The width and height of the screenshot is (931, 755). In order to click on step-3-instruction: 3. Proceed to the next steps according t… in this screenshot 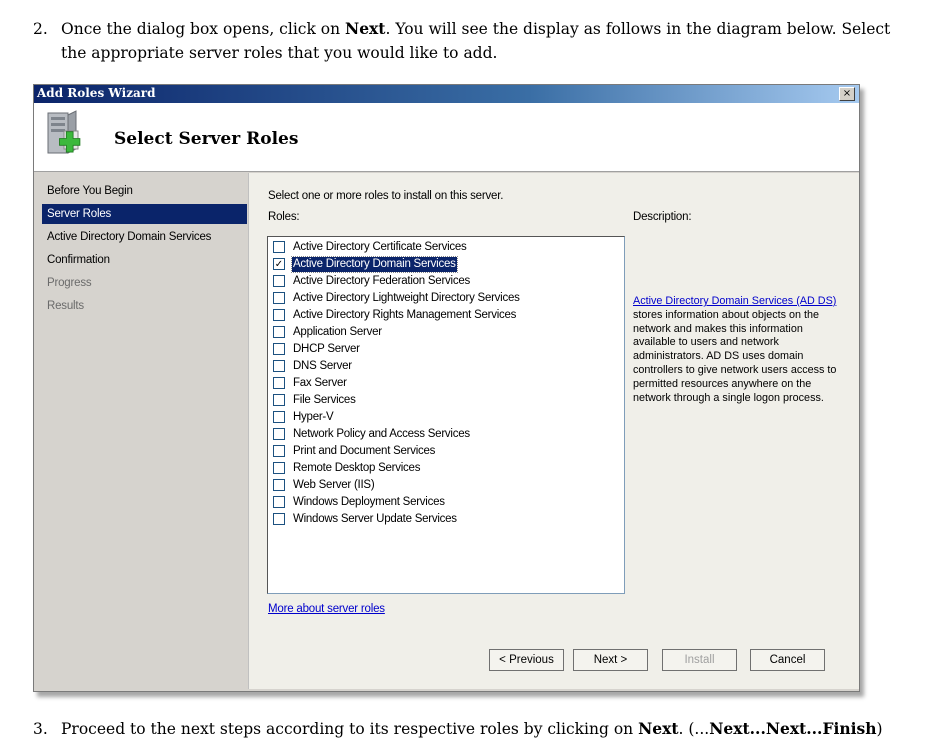, I will do `click(473, 730)`.